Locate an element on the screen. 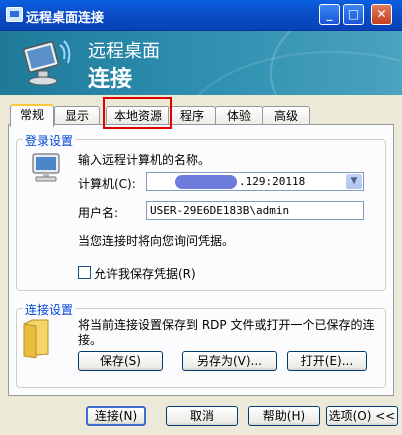 This screenshot has height=435, width=402. help-button: 帮助(H) is located at coordinates (284, 416).